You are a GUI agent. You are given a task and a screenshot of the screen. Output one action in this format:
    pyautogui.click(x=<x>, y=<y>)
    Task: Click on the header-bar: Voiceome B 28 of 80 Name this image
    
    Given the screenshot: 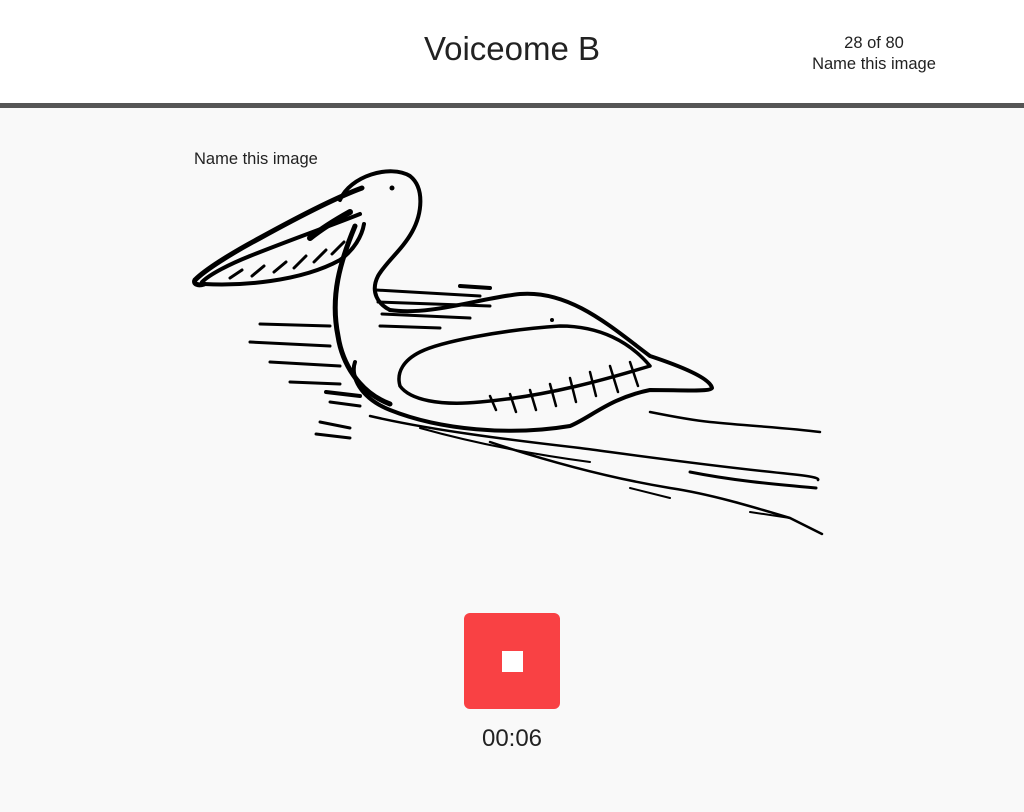 What is the action you would take?
    pyautogui.click(x=512, y=54)
    